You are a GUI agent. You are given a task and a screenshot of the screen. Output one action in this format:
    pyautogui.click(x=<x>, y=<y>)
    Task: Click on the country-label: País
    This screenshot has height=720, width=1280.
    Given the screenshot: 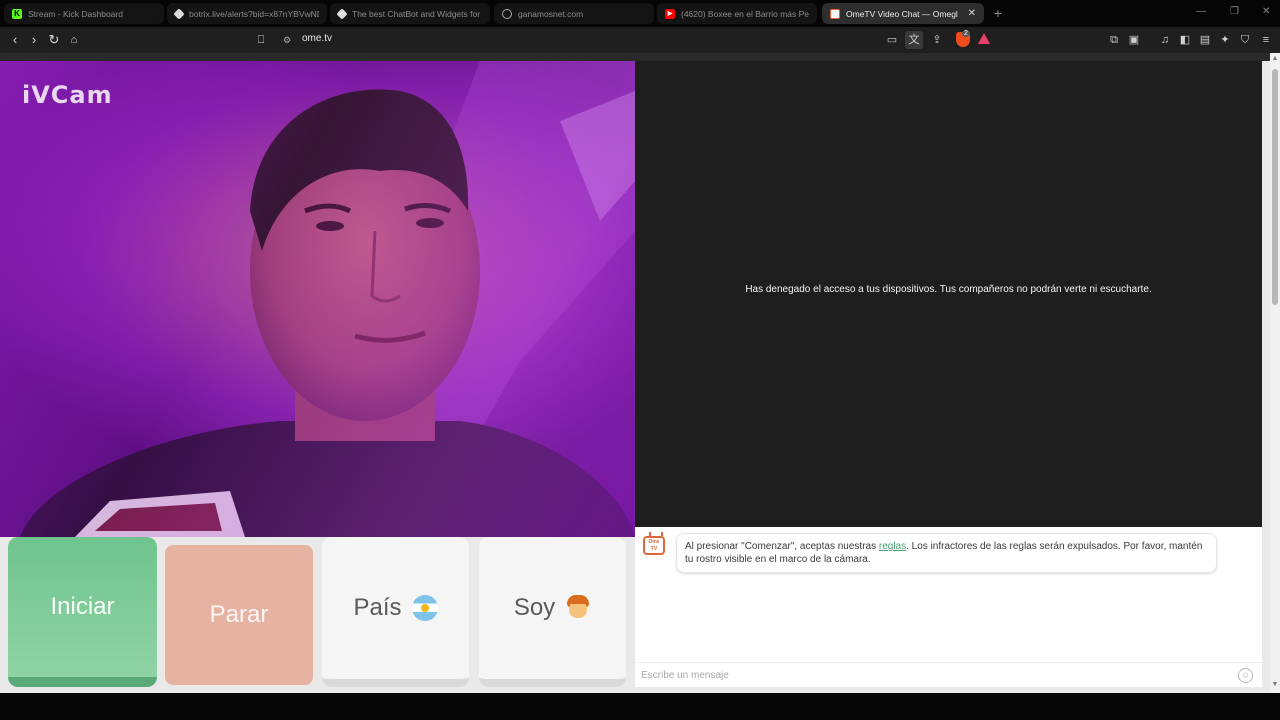 What is the action you would take?
    pyautogui.click(x=377, y=607)
    